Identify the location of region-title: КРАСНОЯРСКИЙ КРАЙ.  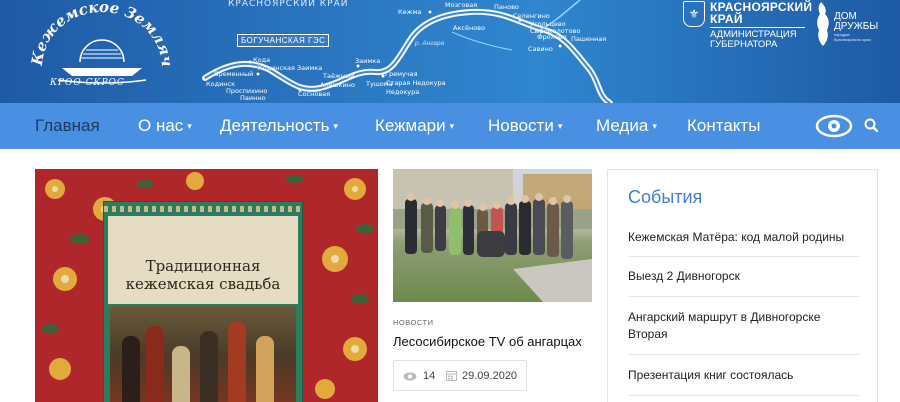
(288, 4).